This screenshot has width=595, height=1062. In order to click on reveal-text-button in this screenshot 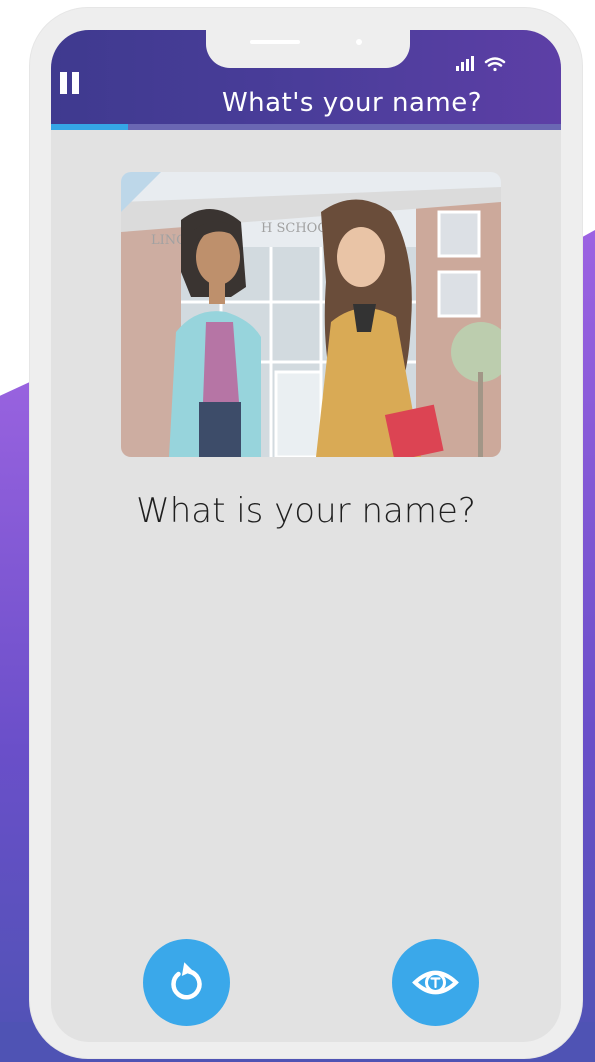, I will do `click(435, 982)`.